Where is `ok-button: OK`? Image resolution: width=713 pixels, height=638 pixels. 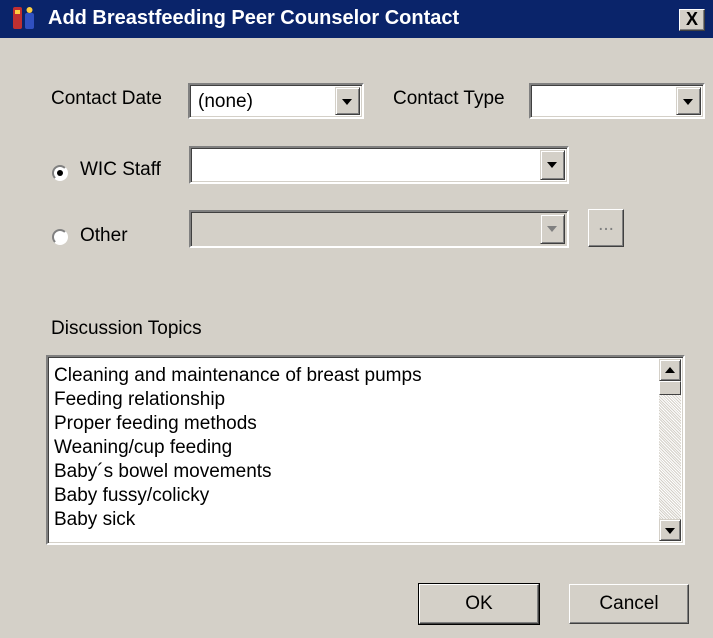
ok-button: OK is located at coordinates (479, 604).